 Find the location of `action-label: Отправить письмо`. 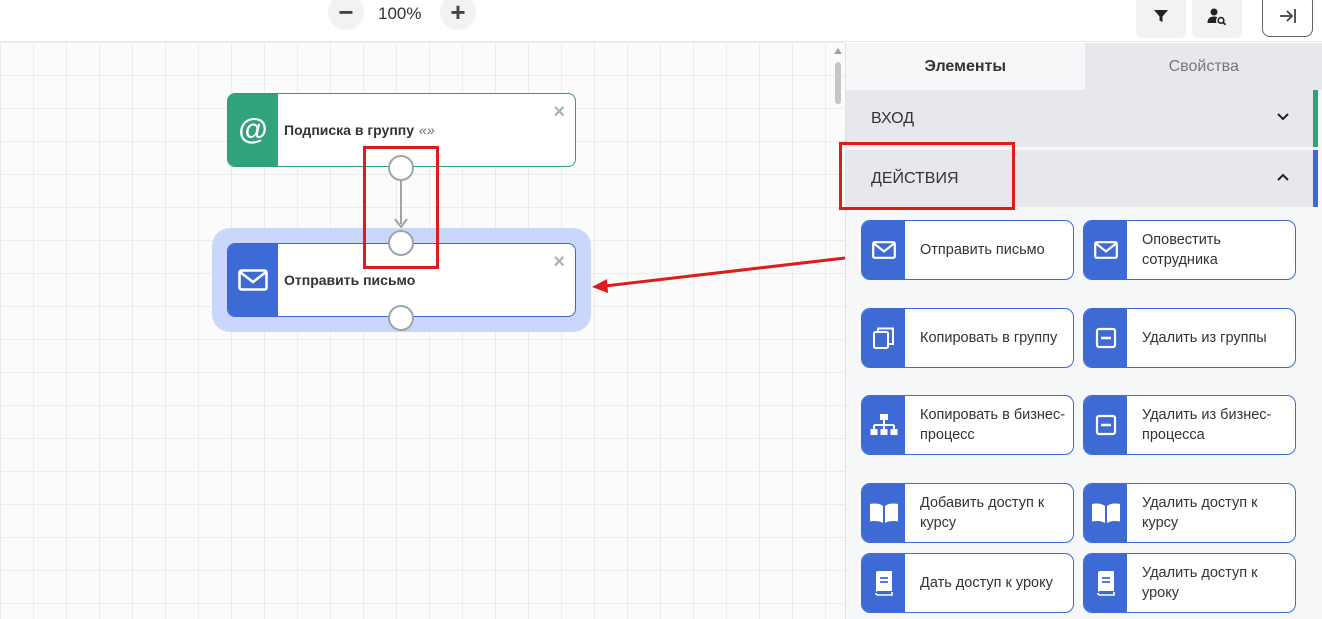

action-label: Отправить письмо is located at coordinates (982, 250).